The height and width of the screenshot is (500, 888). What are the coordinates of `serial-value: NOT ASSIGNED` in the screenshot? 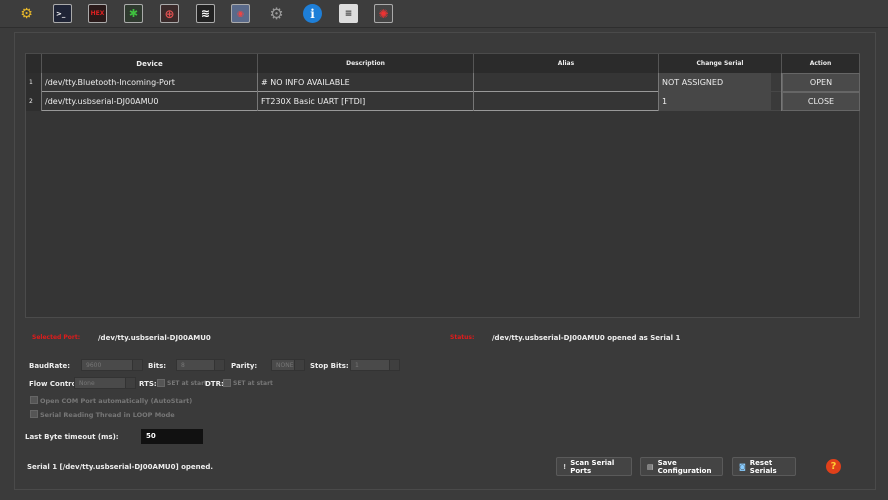 It's located at (693, 82).